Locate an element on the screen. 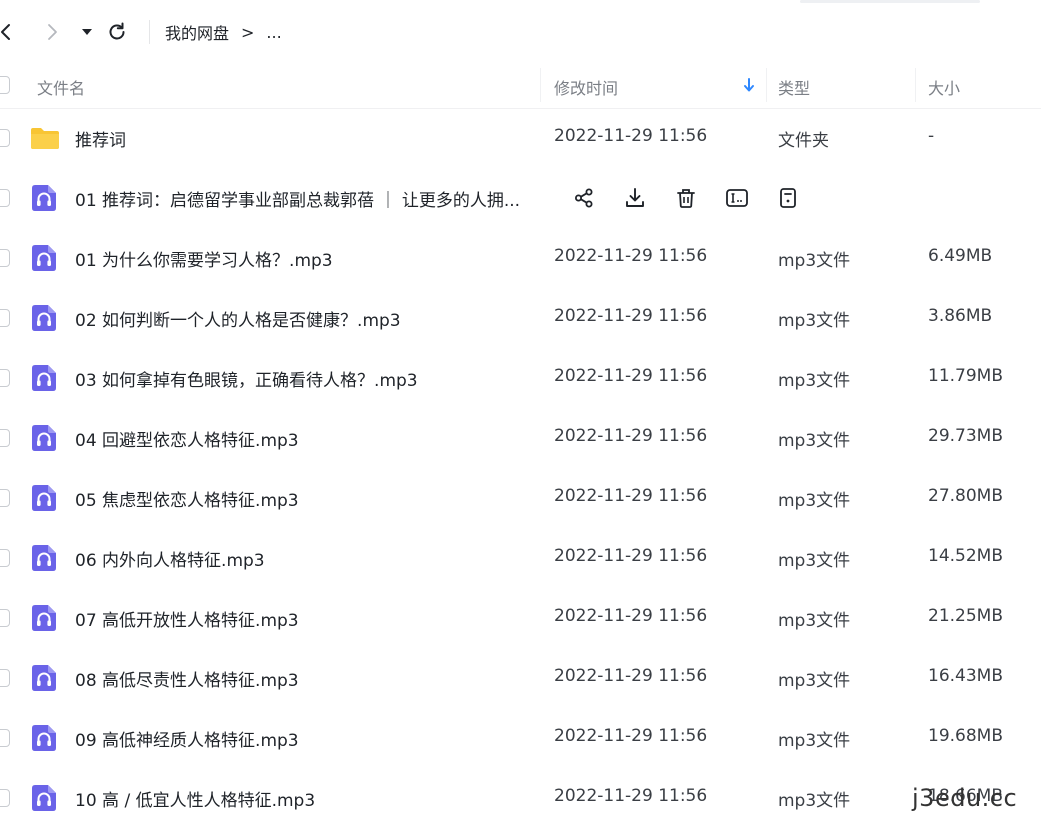 This screenshot has height=829, width=1041. chevron-left-icon is located at coordinates (5, 32).